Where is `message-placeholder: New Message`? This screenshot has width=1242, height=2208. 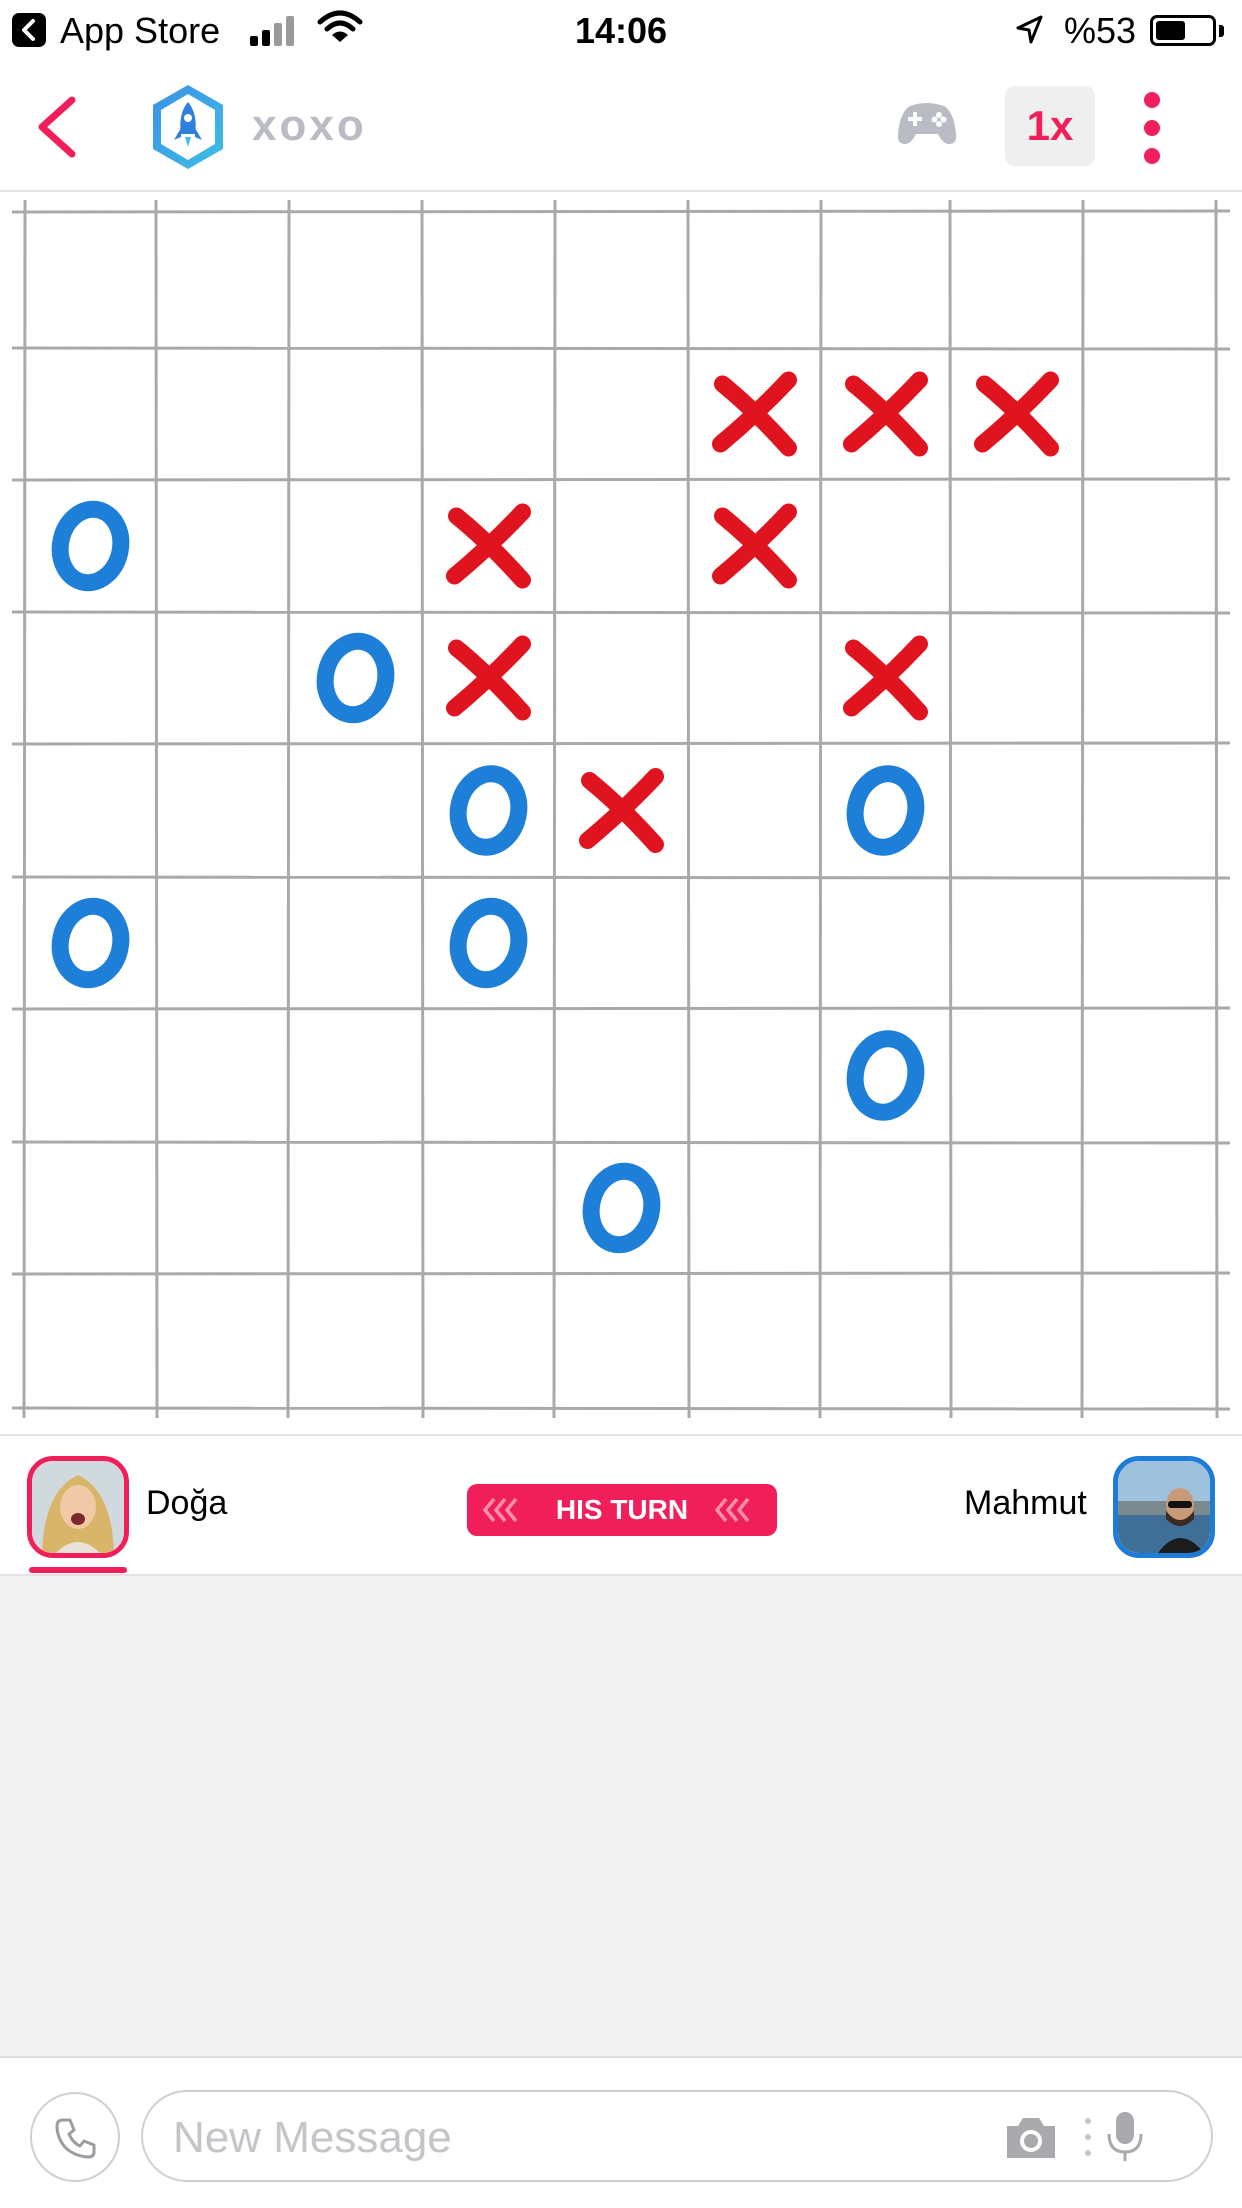
message-placeholder: New Message is located at coordinates (312, 2137).